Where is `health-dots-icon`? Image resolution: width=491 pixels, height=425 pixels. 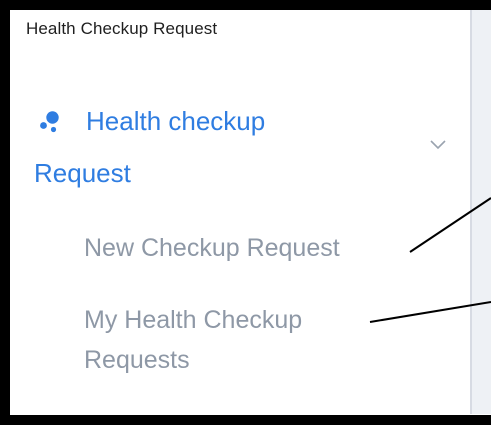
health-dots-icon is located at coordinates (50, 122).